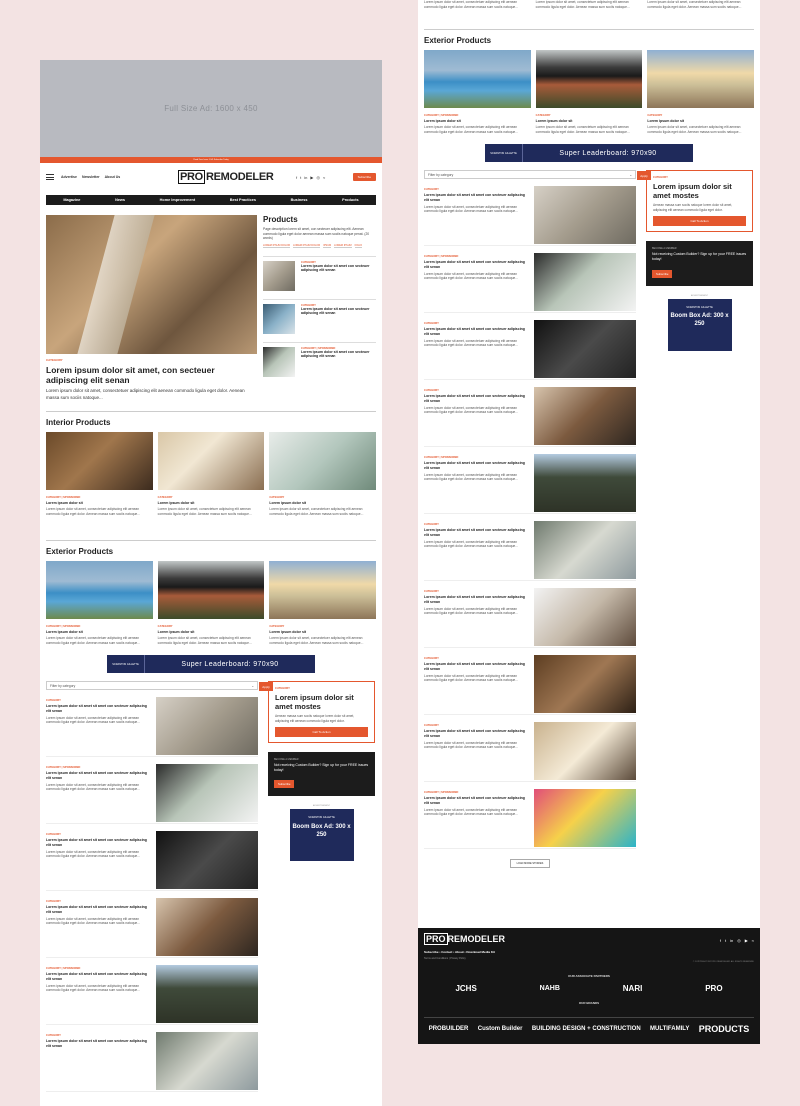  I want to click on menu-newsletter: Newsletter, so click(91, 177).